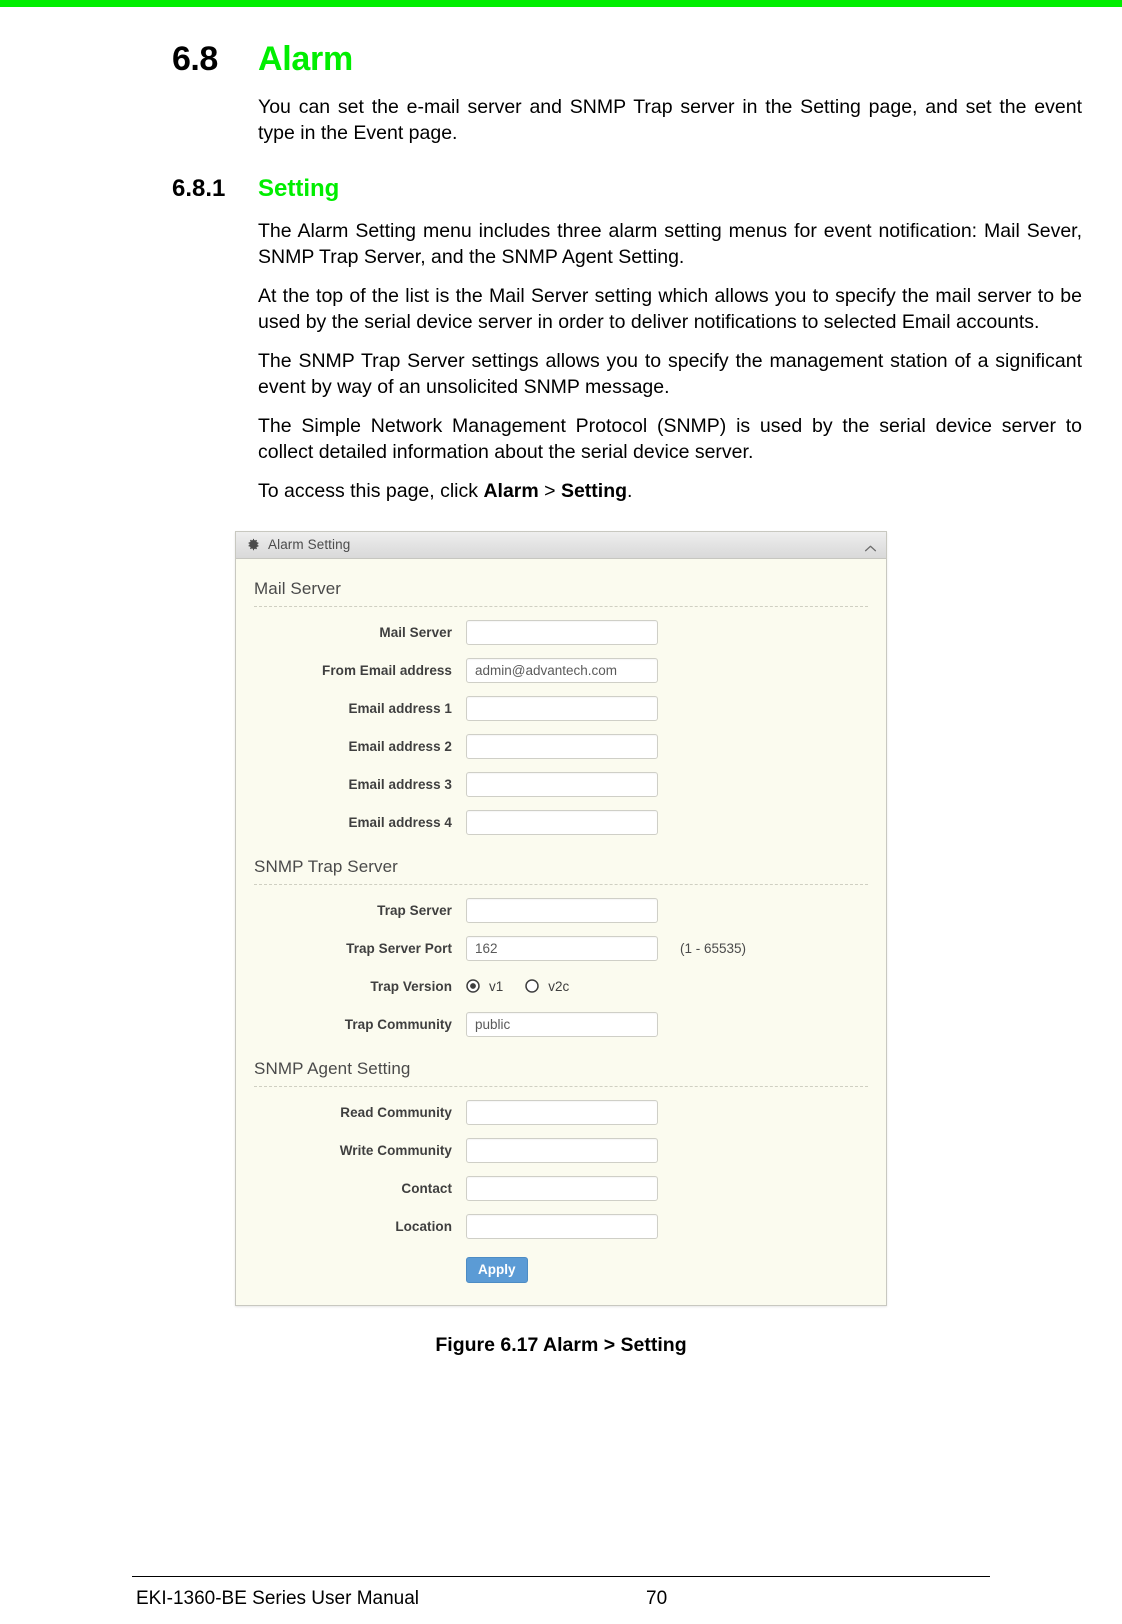 The image size is (1122, 1624). What do you see at coordinates (298, 588) in the screenshot?
I see `section-title: Mail Server` at bounding box center [298, 588].